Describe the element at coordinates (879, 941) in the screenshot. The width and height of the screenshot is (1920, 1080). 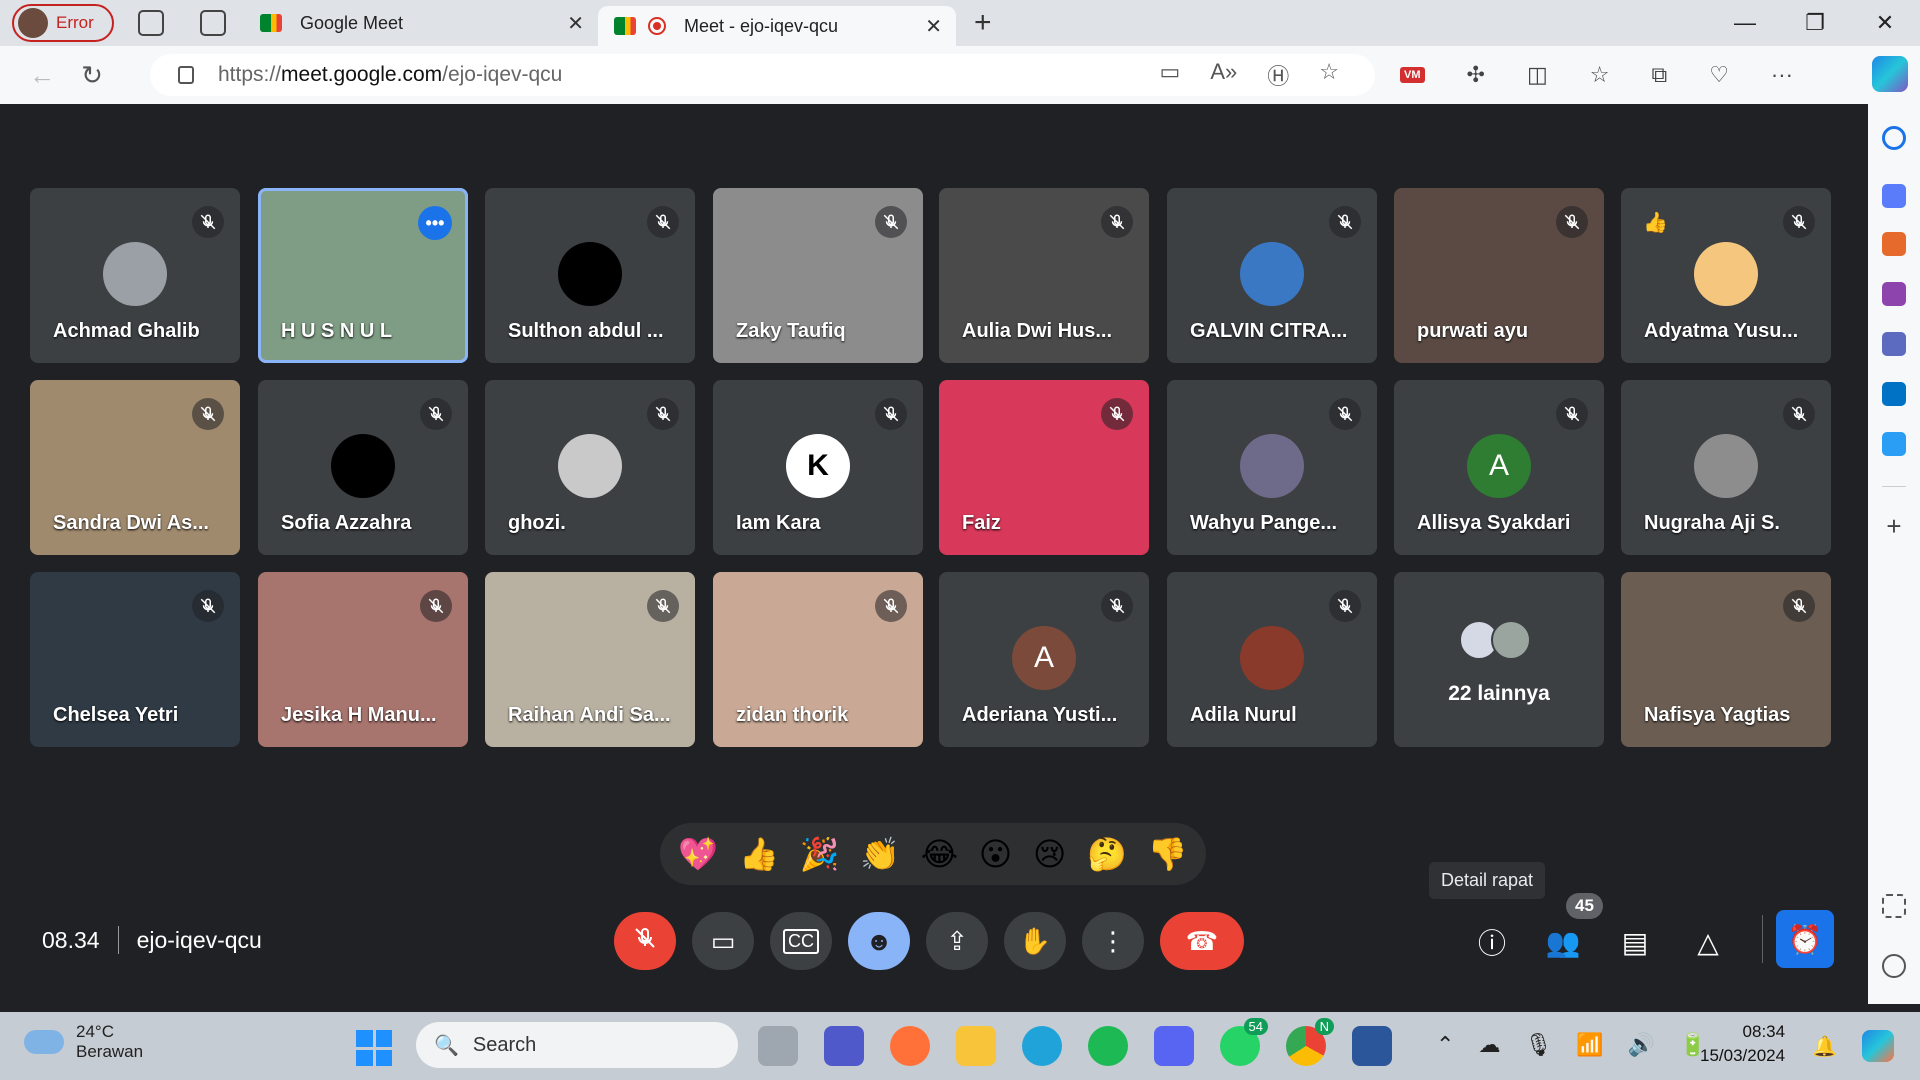
I see `reactions-button: ☻` at that location.